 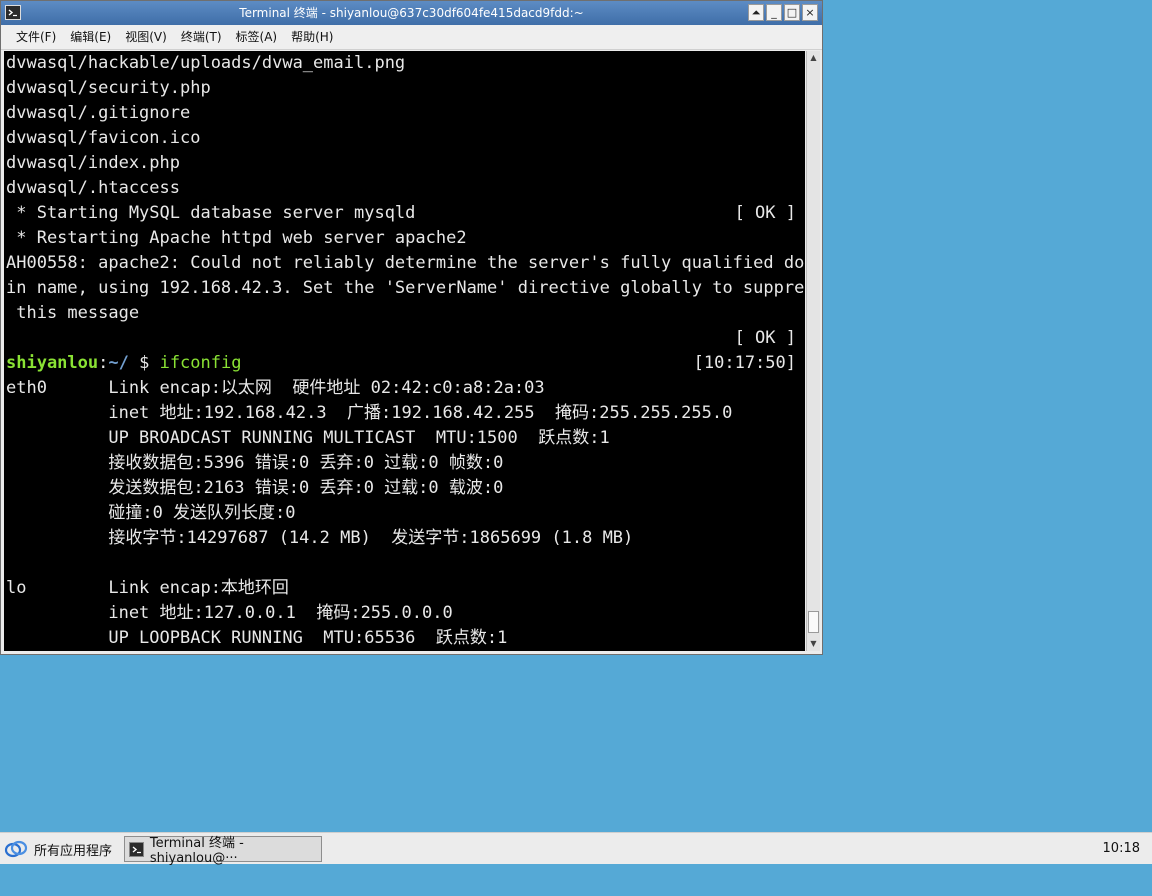 I want to click on terminal-line: dvwasql/.gitignore, so click(x=98, y=113).